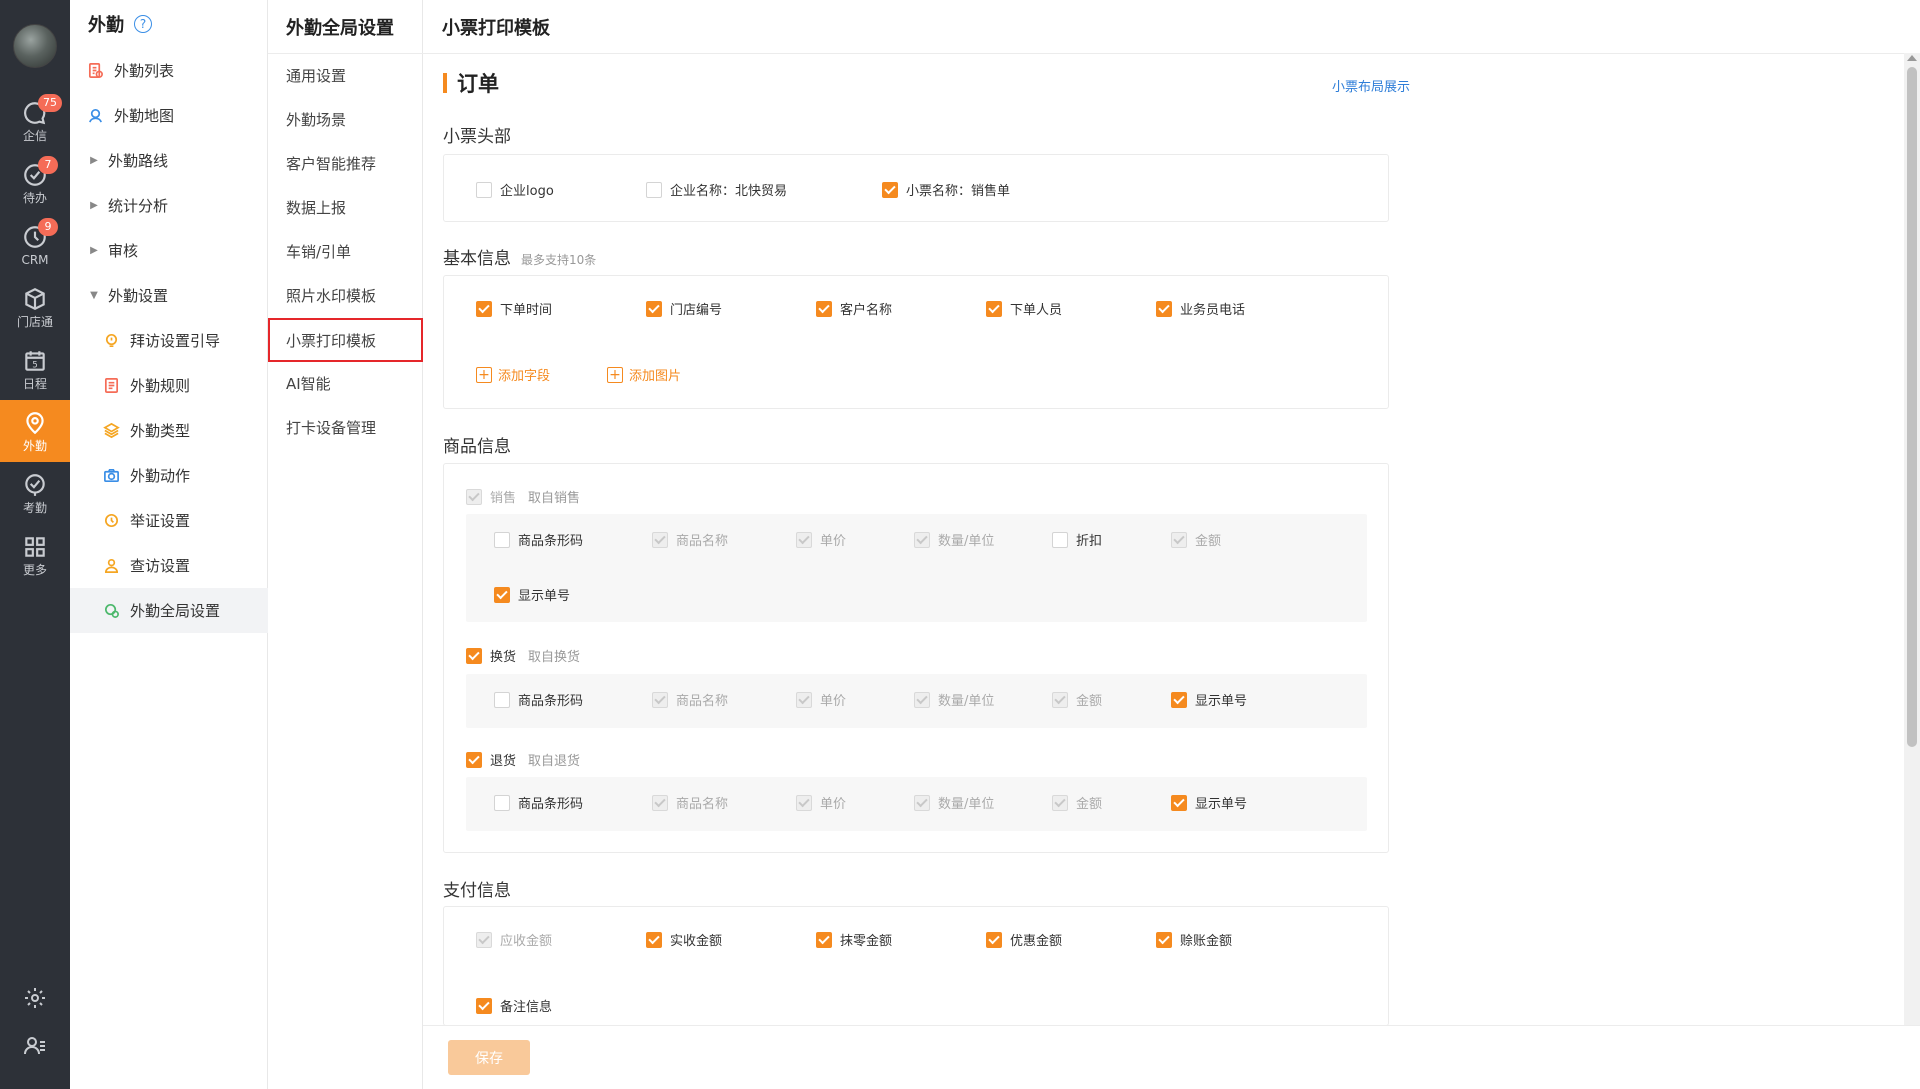  What do you see at coordinates (1200, 308) in the screenshot?
I see `checkbox-sales-phone: 业务员电话` at bounding box center [1200, 308].